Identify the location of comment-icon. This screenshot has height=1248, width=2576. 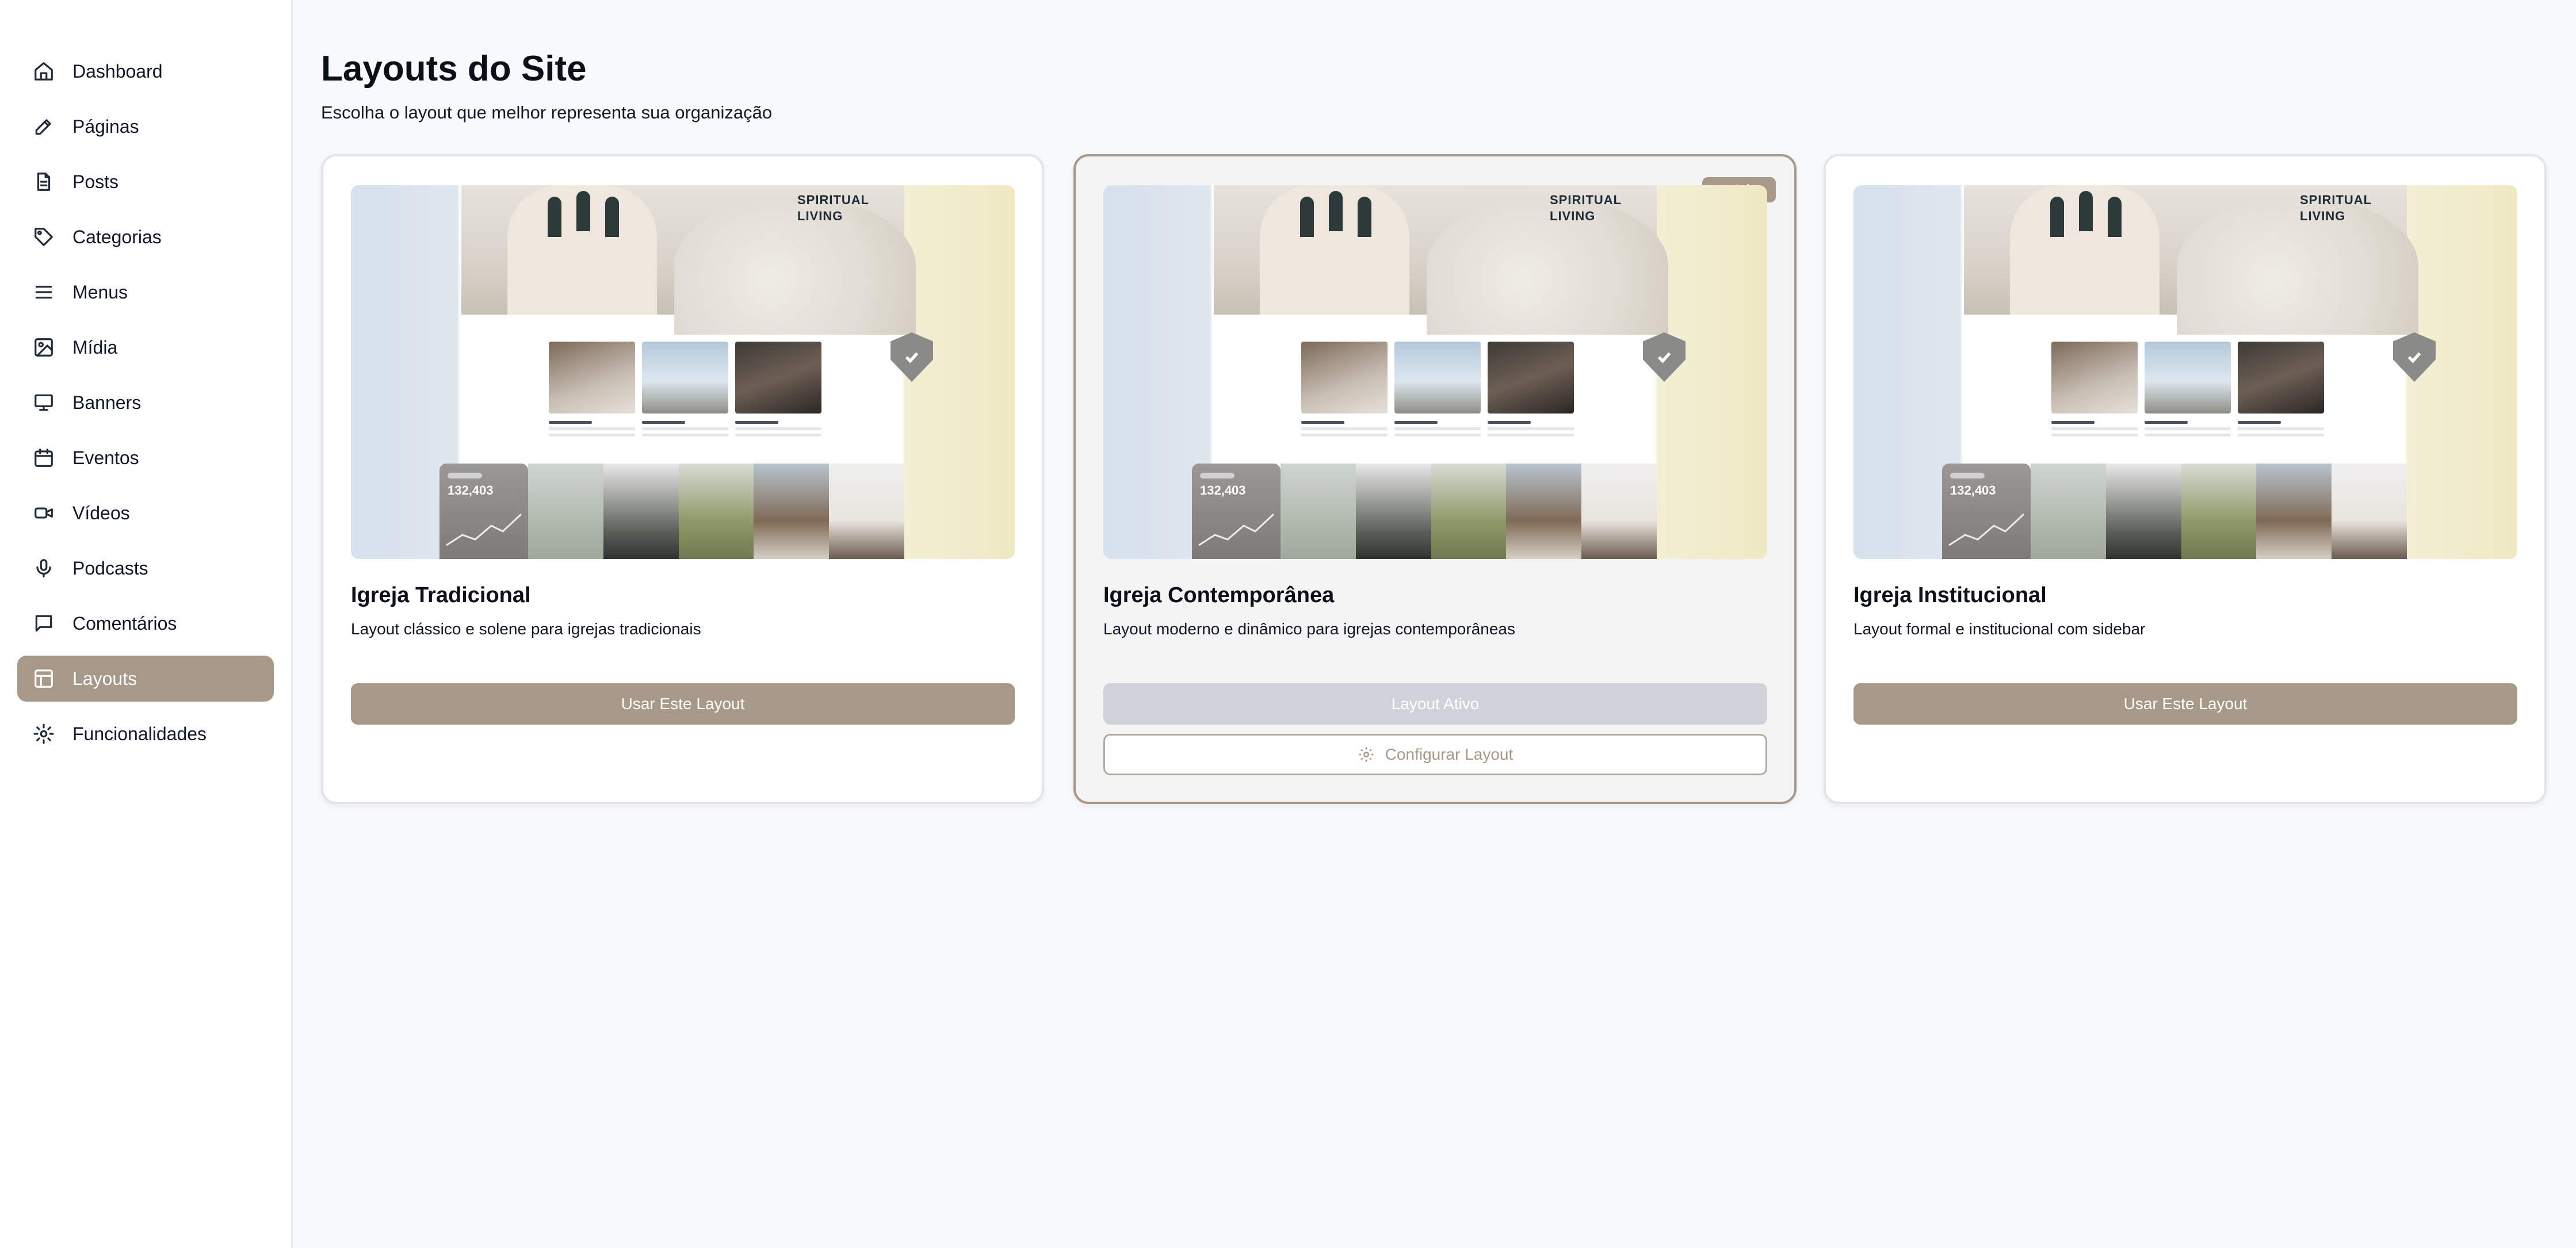
(43, 623).